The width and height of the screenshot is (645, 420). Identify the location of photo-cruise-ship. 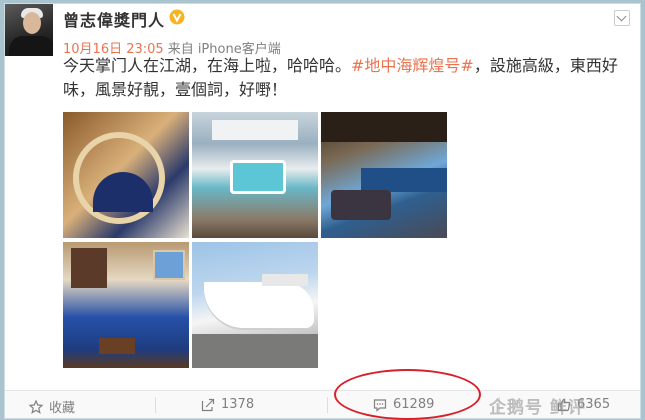
(255, 305).